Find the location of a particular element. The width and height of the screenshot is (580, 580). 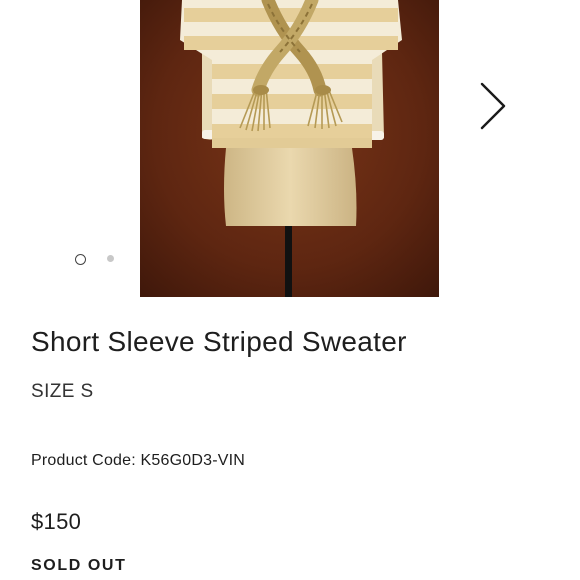

product-price: $150 is located at coordinates (56, 521).